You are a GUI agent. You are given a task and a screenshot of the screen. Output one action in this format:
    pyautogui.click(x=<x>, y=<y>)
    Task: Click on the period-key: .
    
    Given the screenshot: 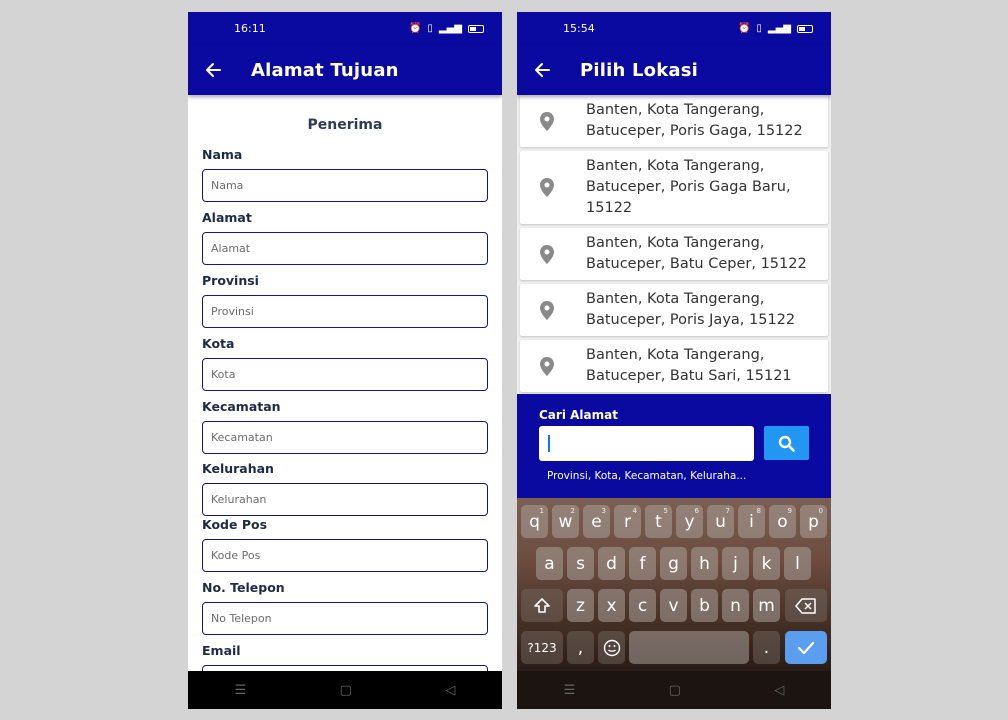 What is the action you would take?
    pyautogui.click(x=766, y=647)
    